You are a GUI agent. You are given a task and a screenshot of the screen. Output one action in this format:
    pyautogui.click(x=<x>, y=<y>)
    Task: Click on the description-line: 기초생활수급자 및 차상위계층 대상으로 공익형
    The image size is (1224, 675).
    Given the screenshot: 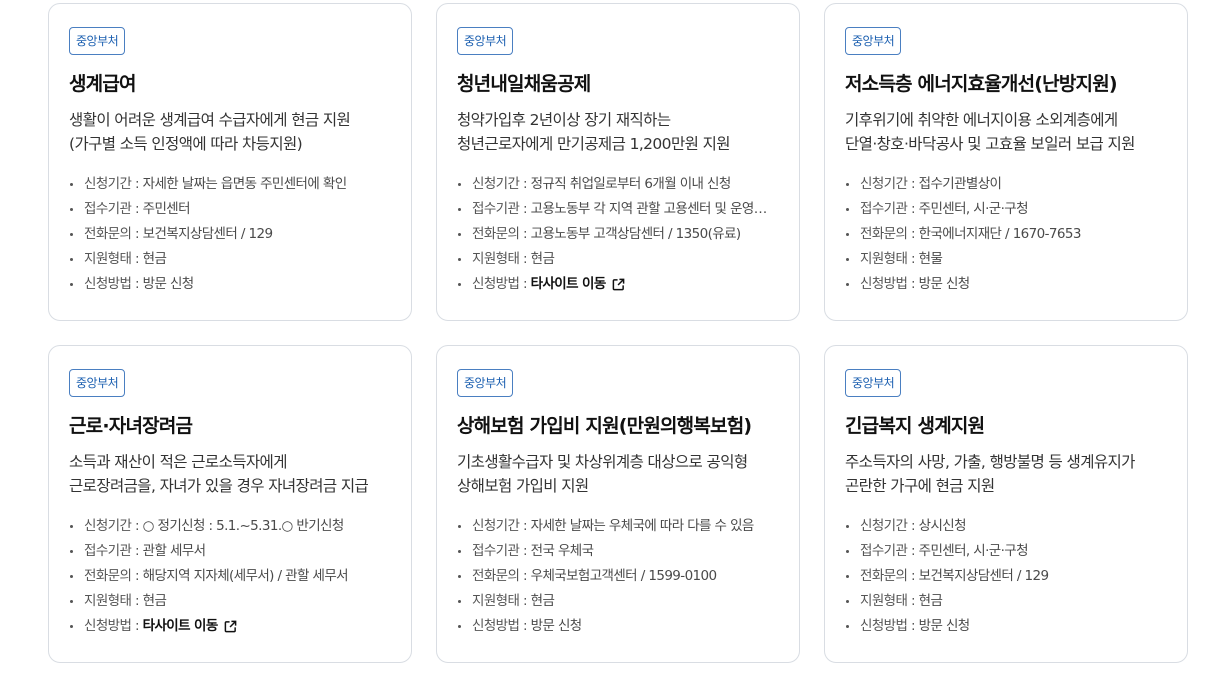 What is the action you would take?
    pyautogui.click(x=602, y=462)
    